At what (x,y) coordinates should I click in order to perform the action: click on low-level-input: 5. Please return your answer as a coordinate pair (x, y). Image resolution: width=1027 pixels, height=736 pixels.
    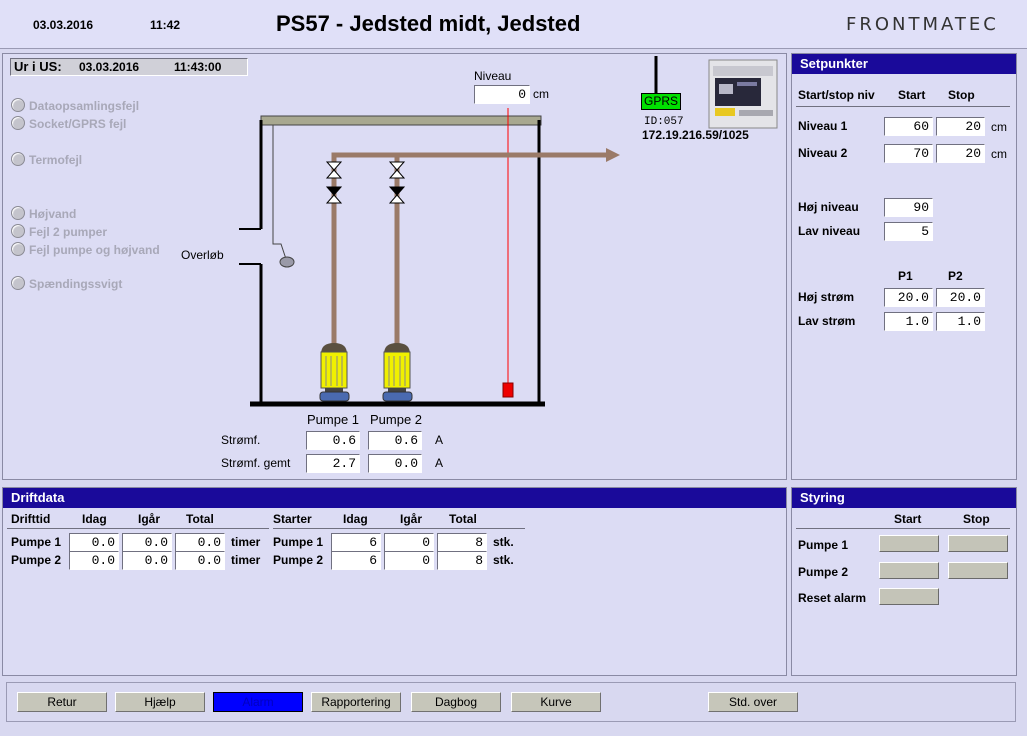
    Looking at the image, I should click on (908, 231).